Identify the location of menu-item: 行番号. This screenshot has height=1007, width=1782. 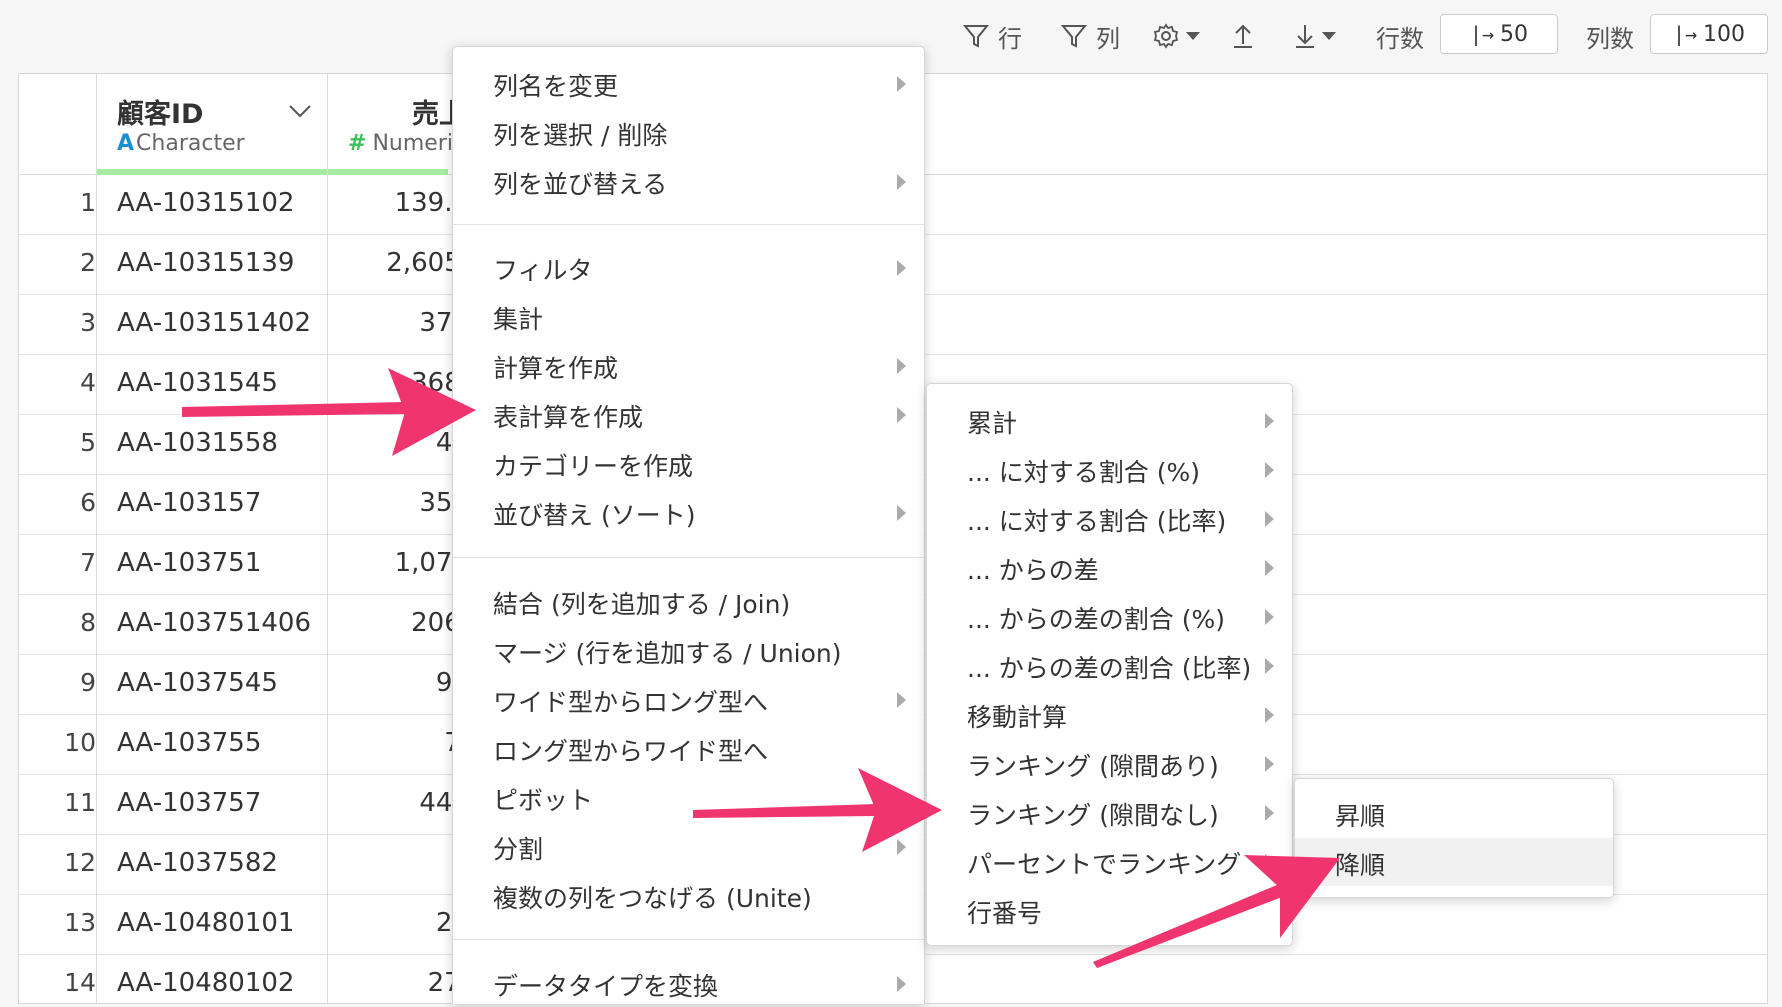
(1109, 910).